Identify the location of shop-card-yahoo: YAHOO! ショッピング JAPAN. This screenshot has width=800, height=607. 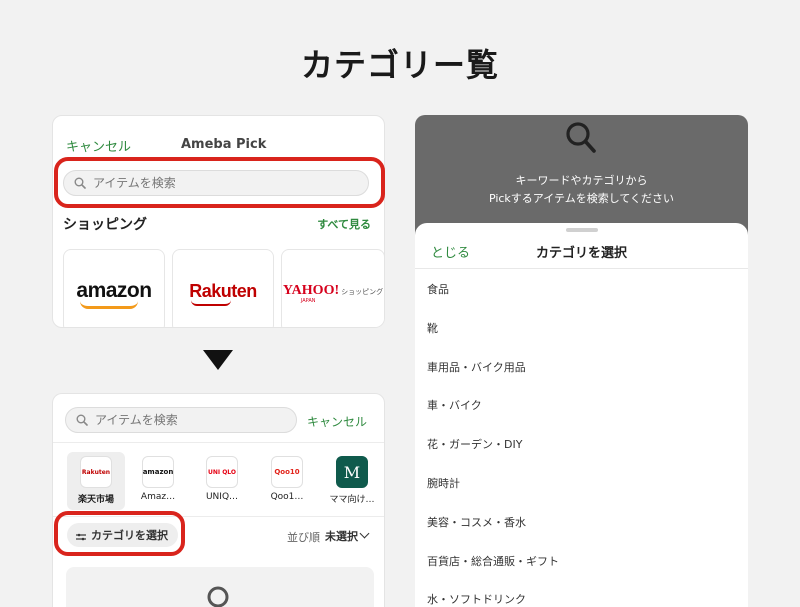
(332, 288).